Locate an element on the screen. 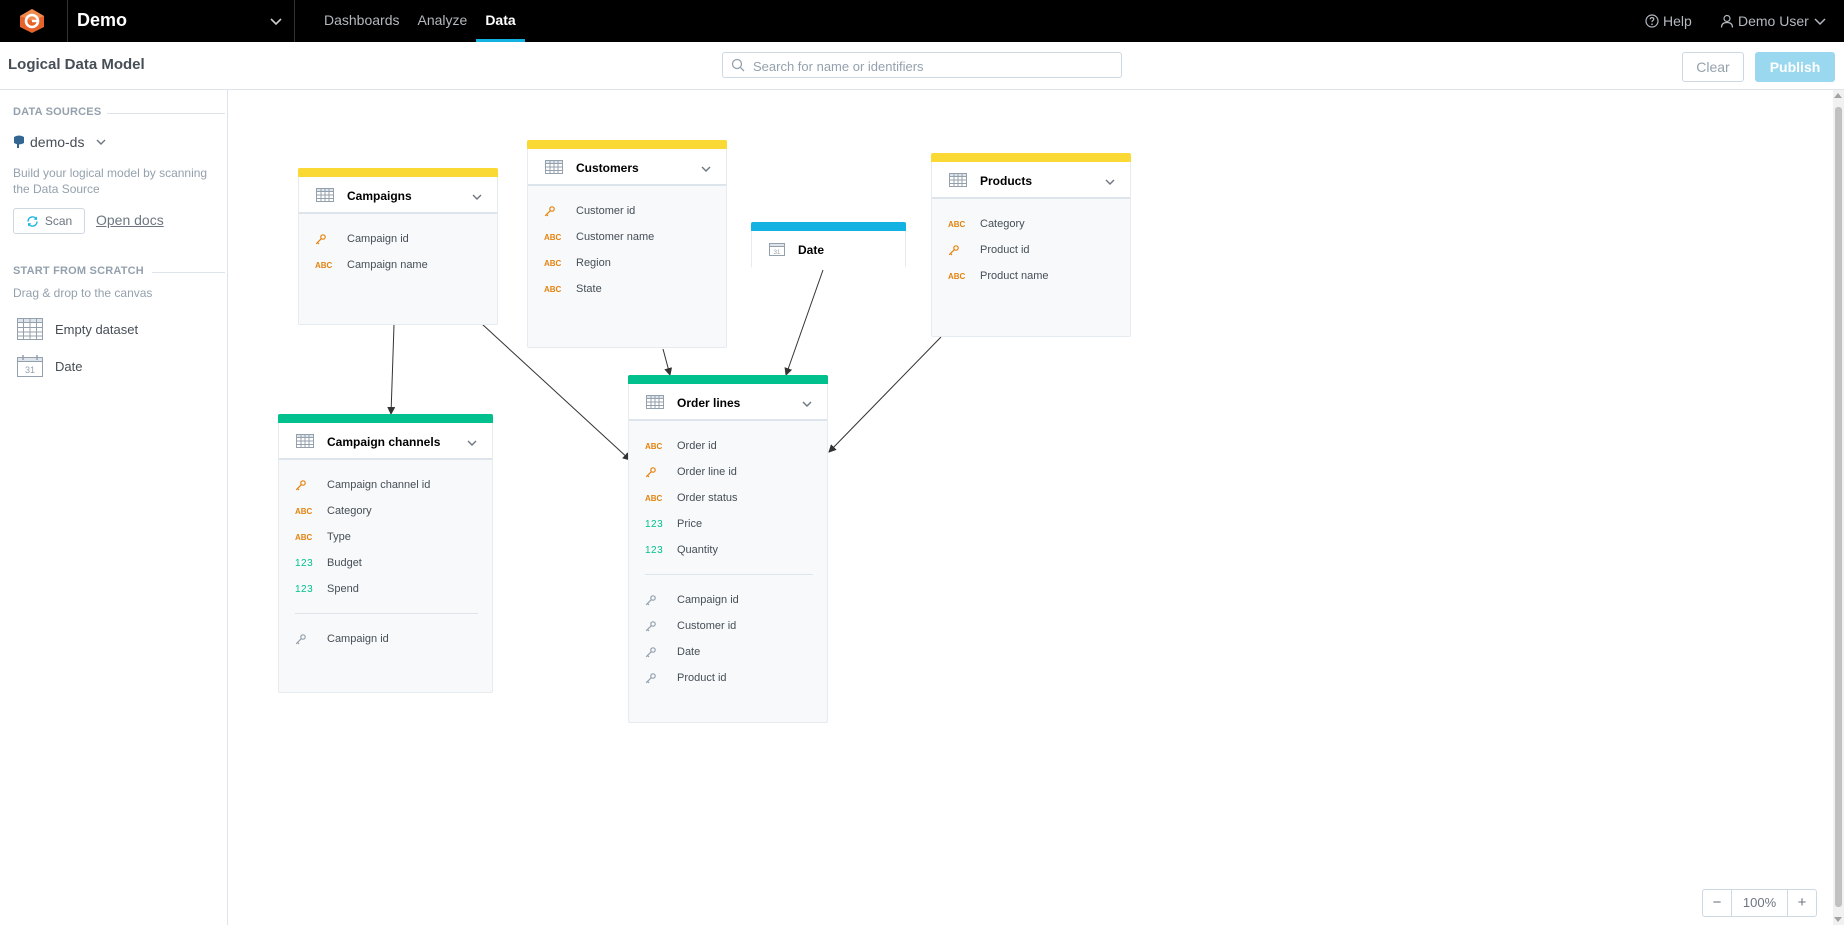  dataset-header: Order lines is located at coordinates (728, 402).